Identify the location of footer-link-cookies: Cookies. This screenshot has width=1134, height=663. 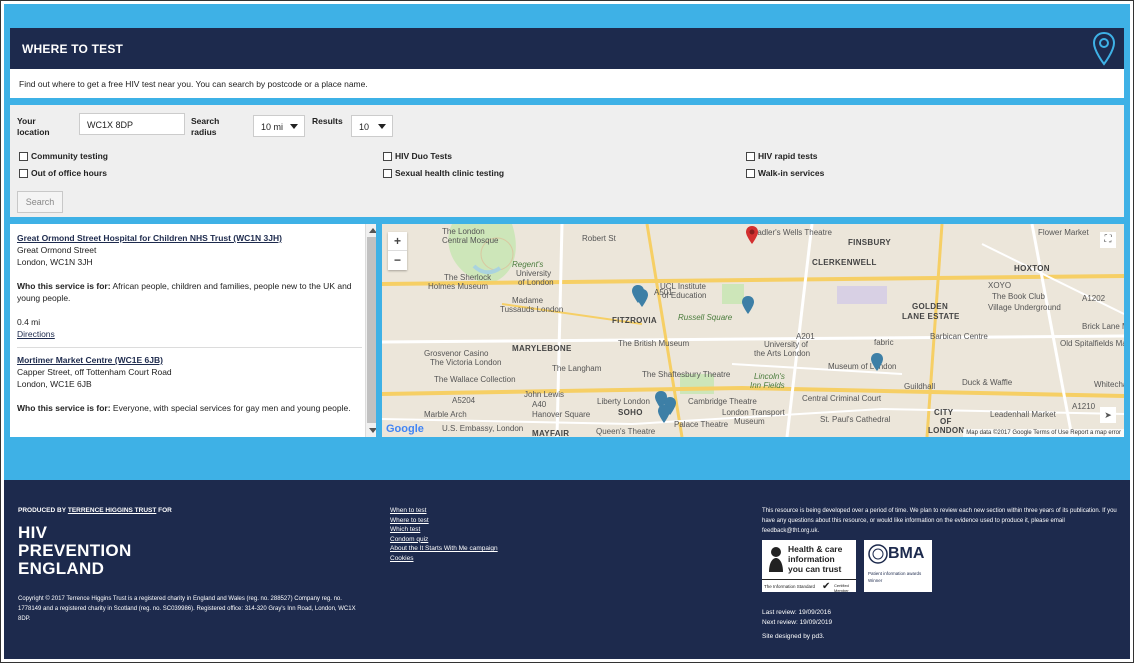
(444, 559).